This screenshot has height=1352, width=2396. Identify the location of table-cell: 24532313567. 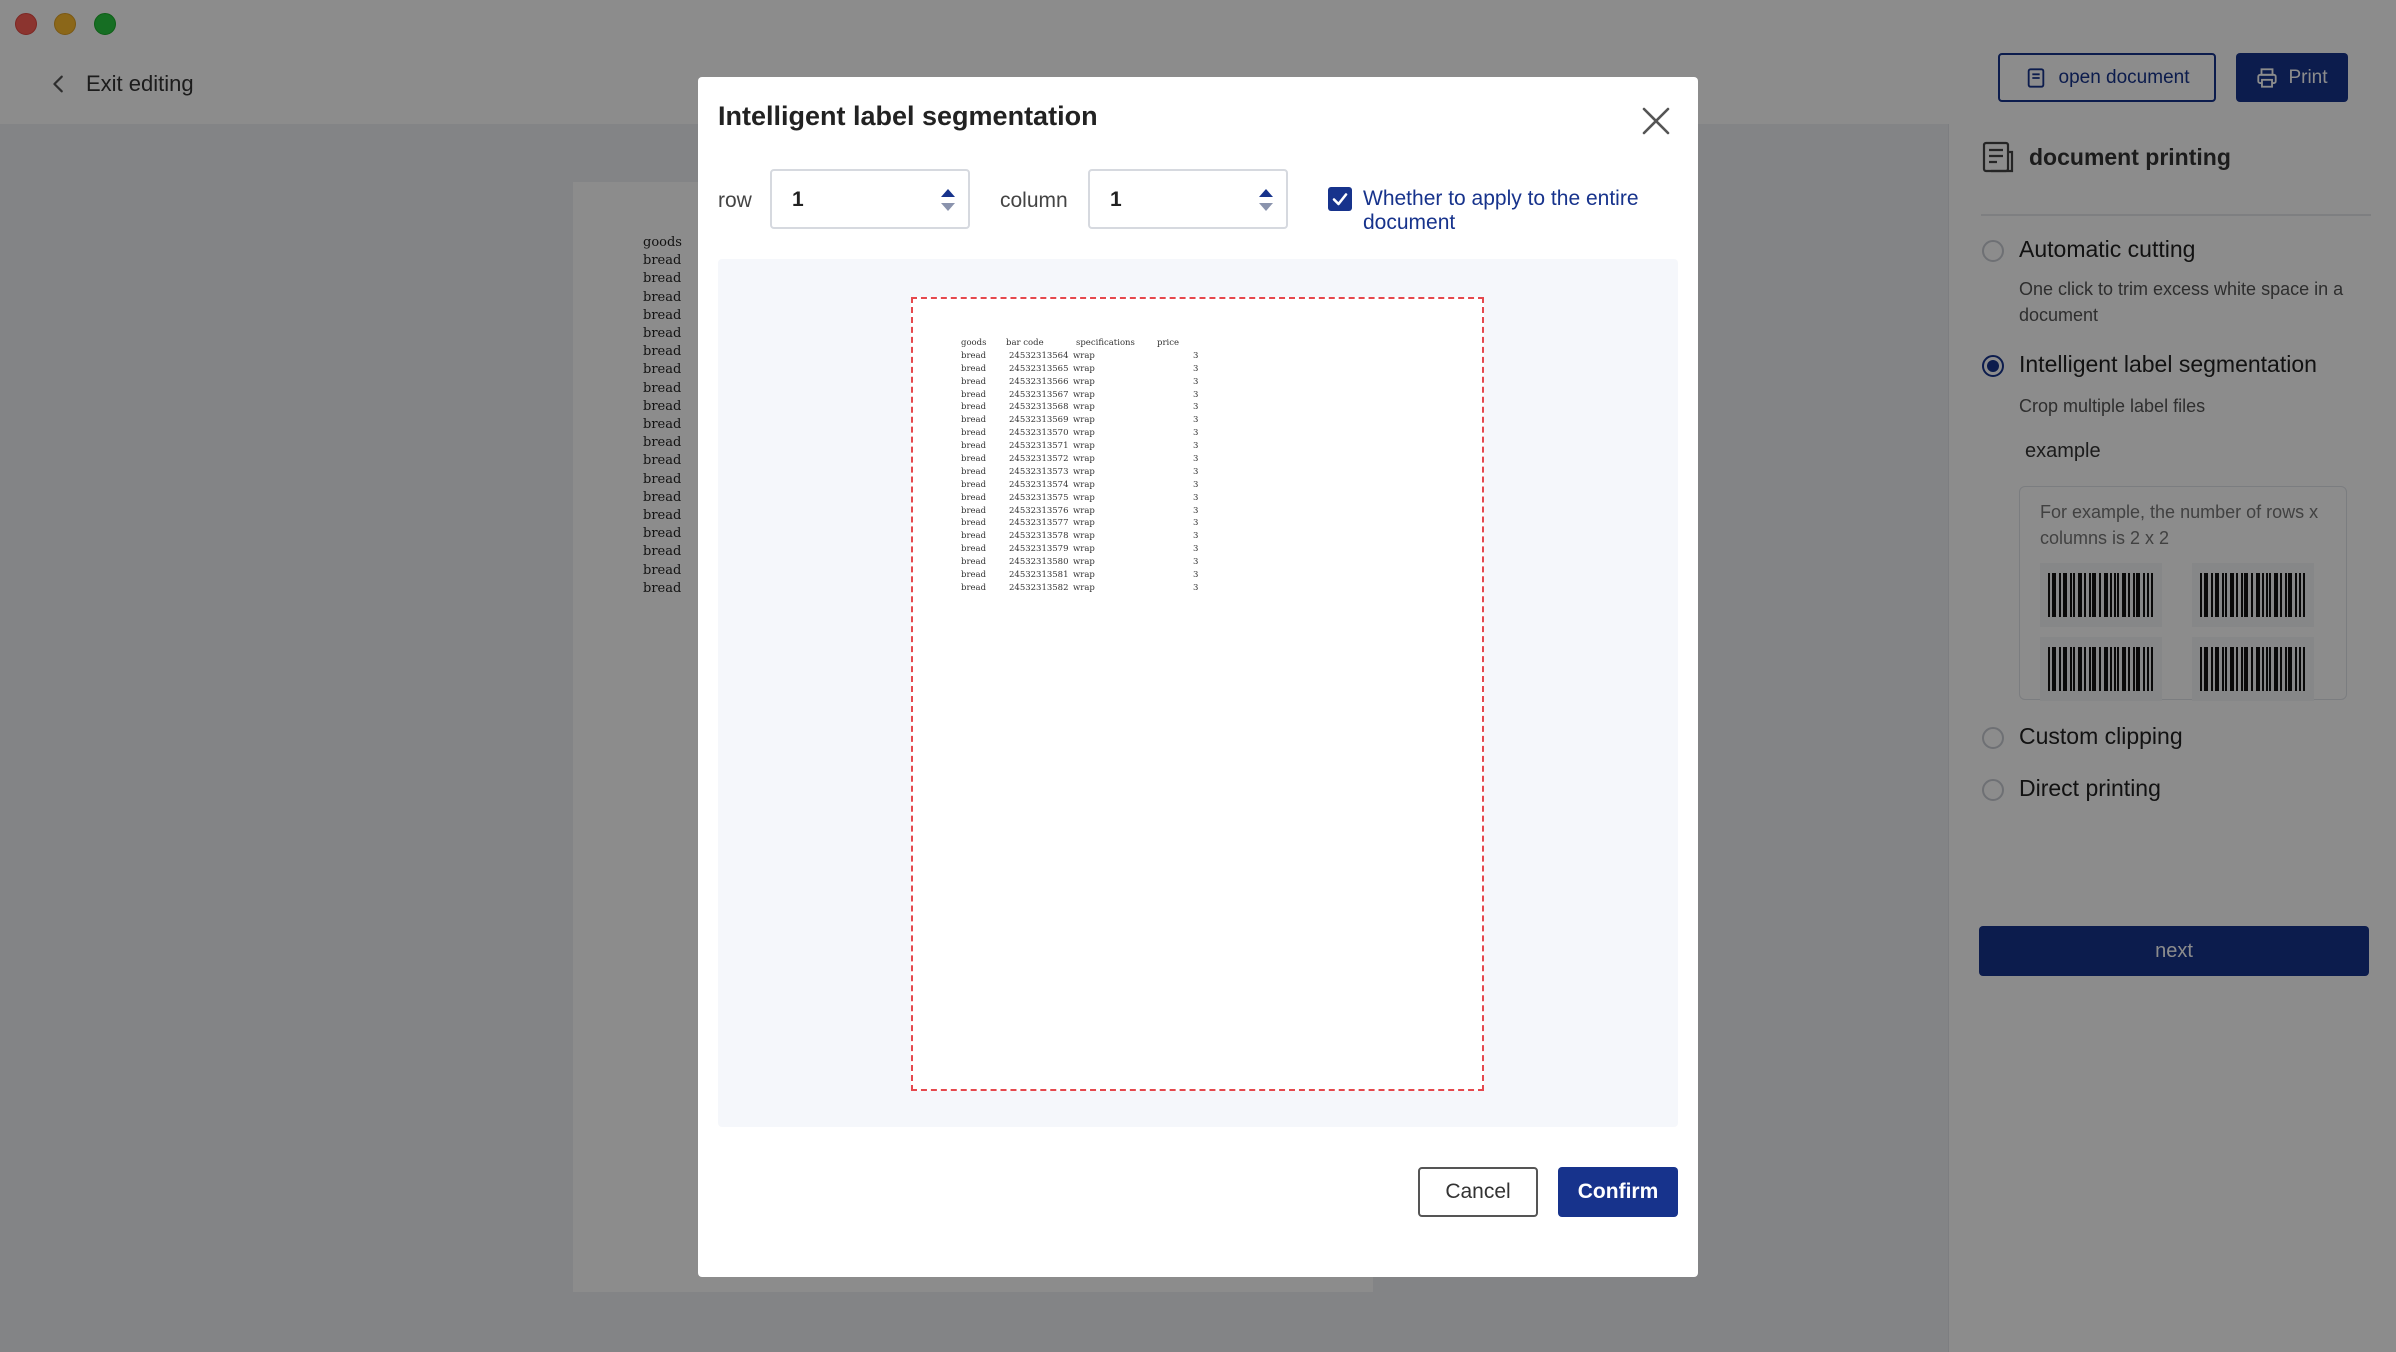
(1039, 394).